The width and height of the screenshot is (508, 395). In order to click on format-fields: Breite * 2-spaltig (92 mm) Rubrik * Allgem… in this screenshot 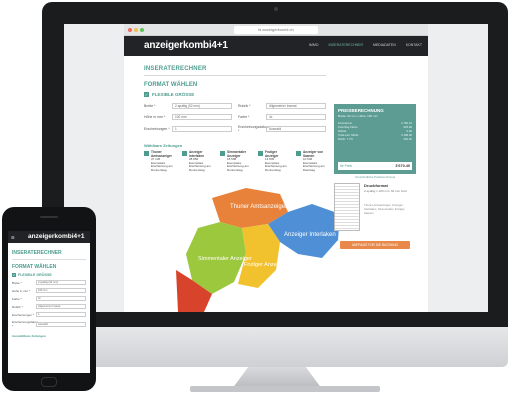, I will do `click(235, 118)`.